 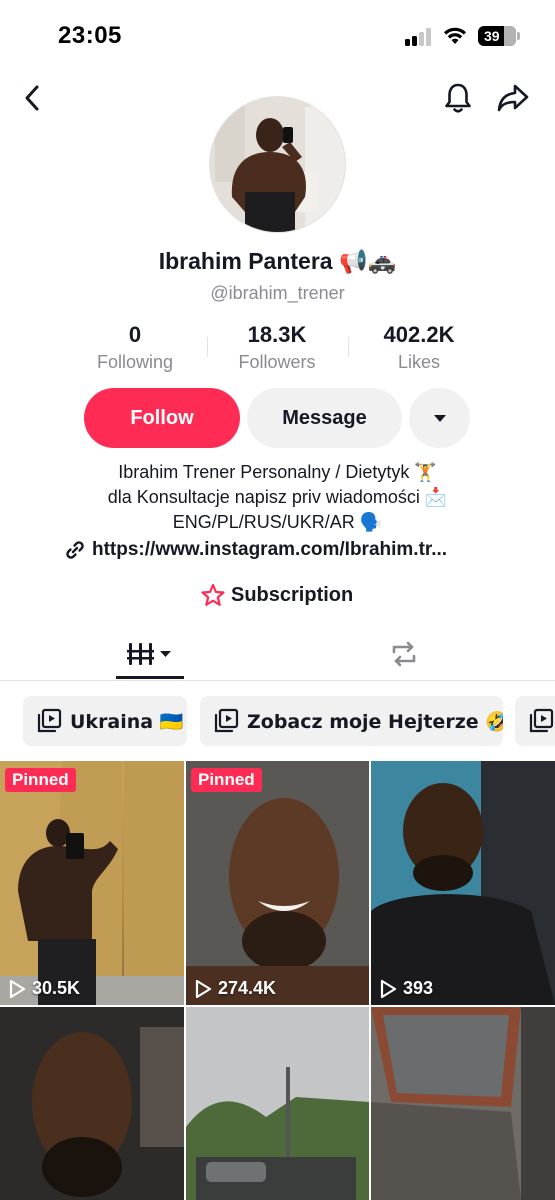 I want to click on notification-bell-button, so click(x=458, y=98).